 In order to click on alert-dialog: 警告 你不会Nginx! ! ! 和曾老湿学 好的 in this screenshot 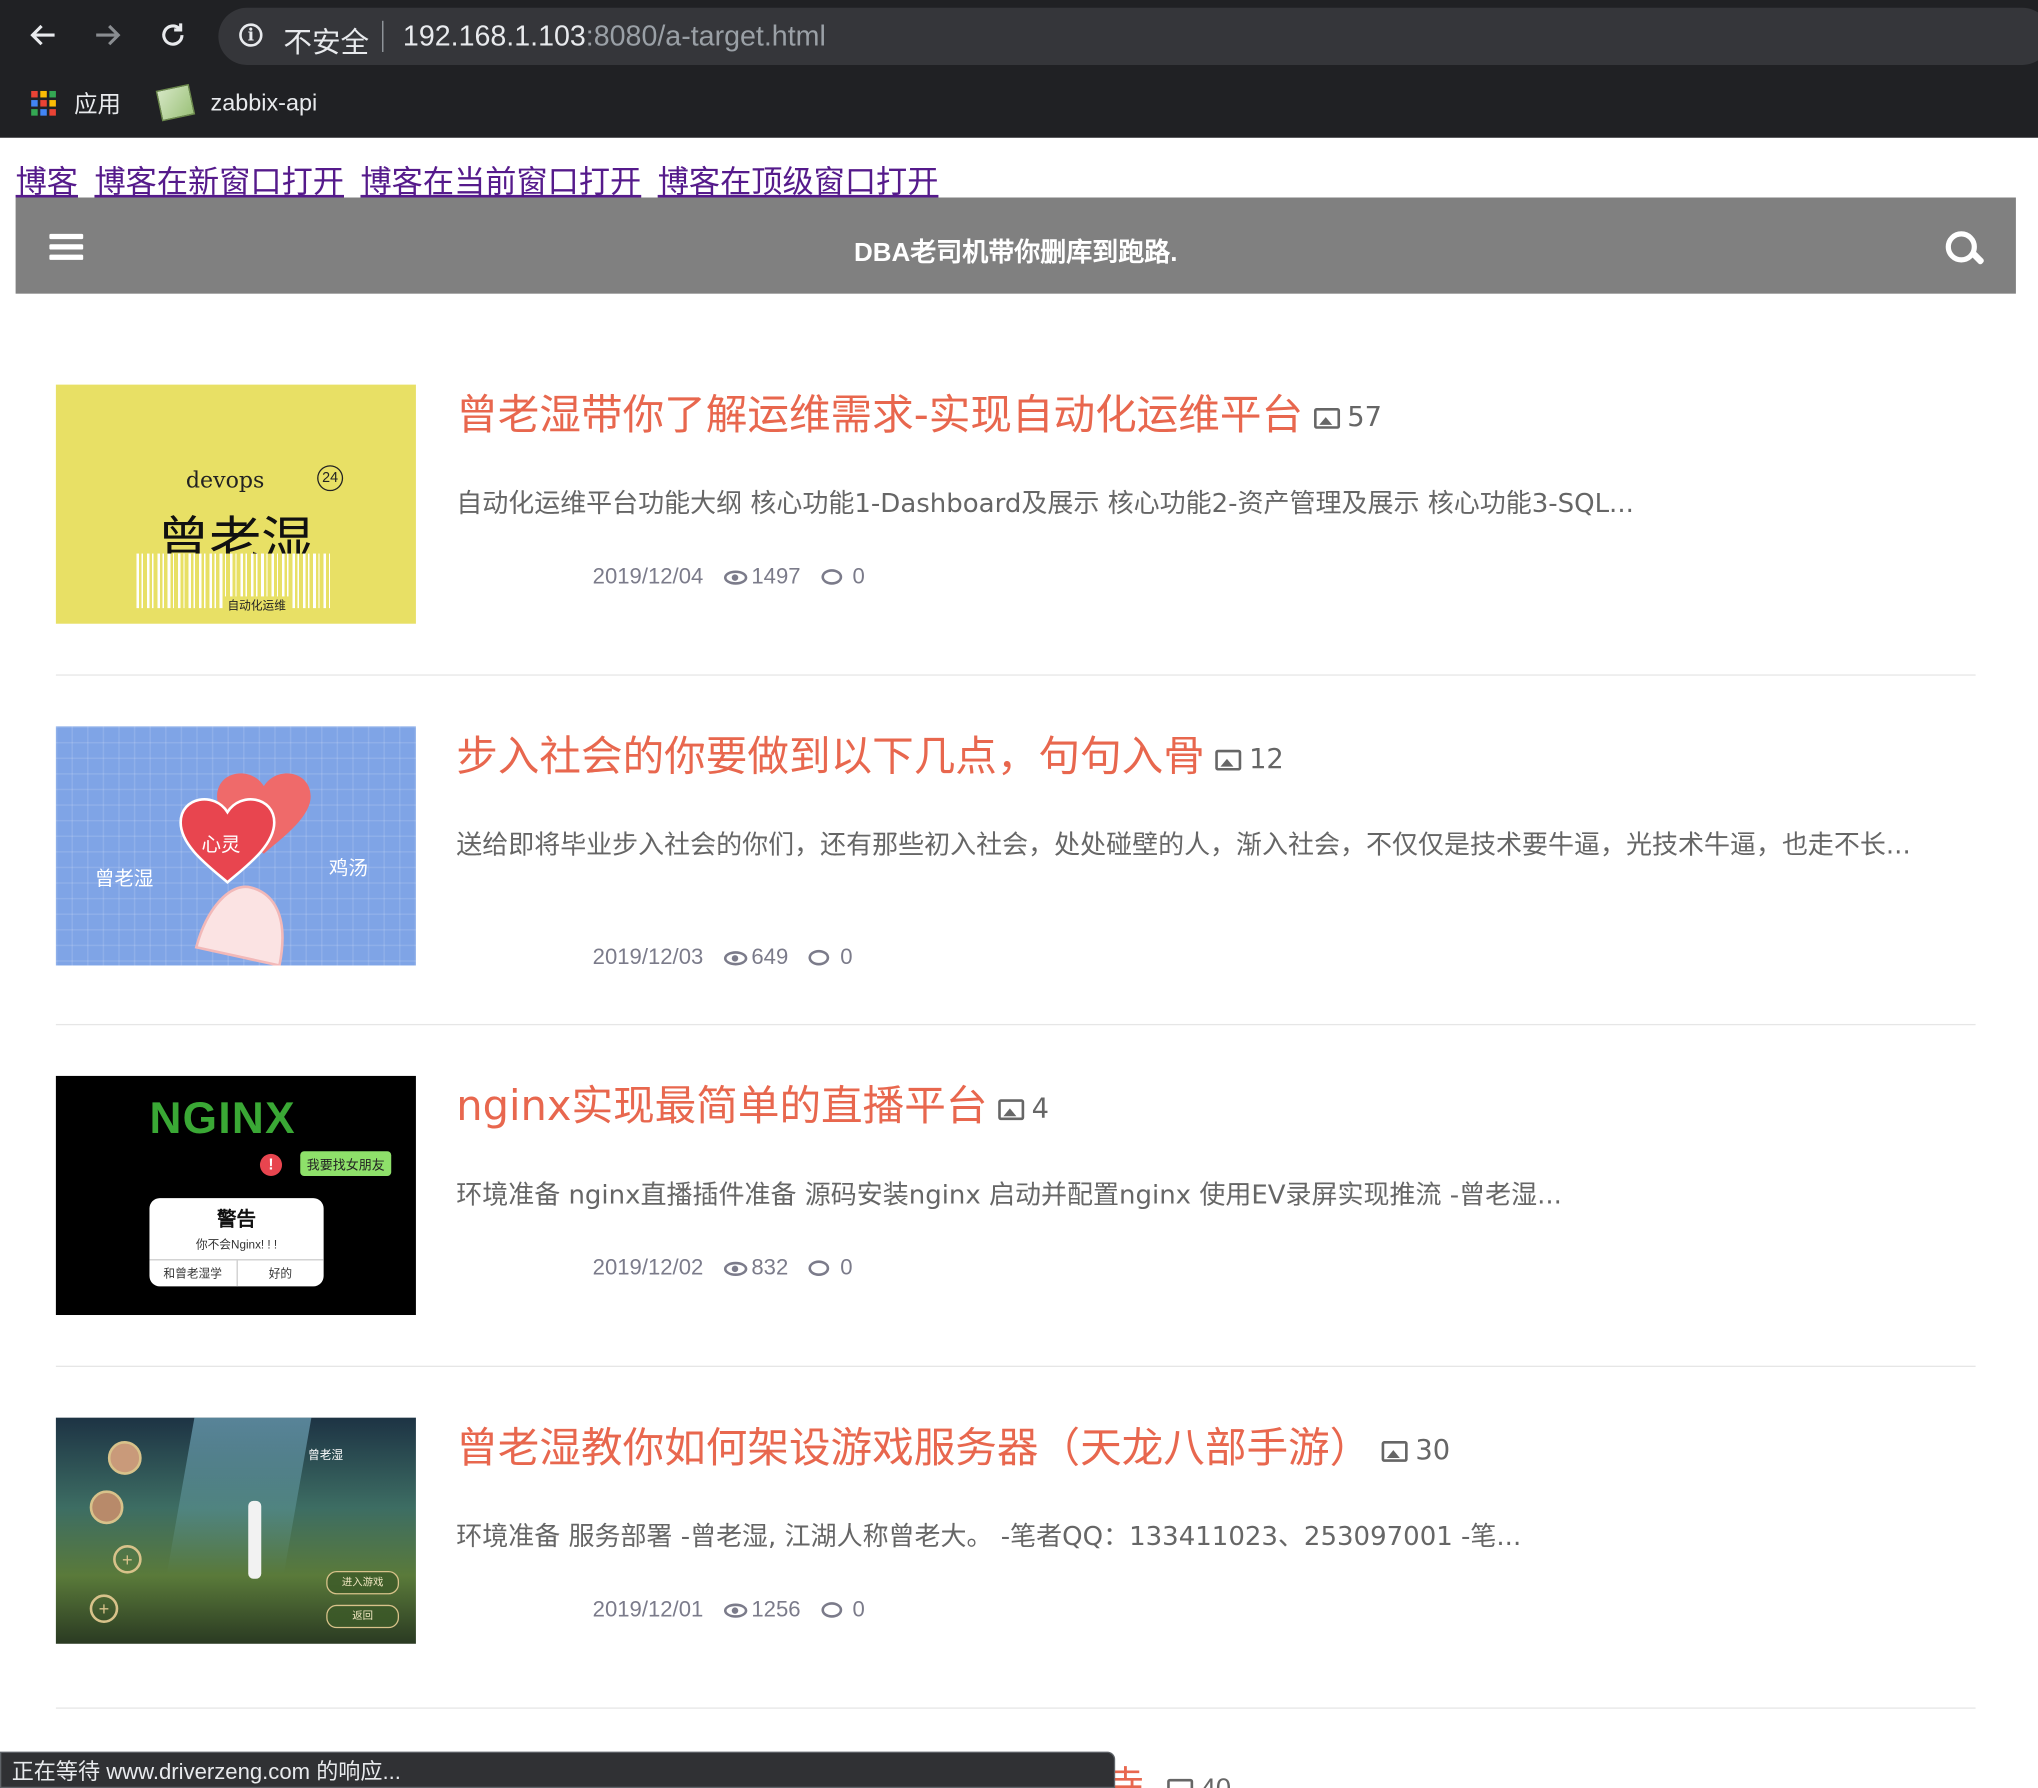, I will do `click(236, 1242)`.